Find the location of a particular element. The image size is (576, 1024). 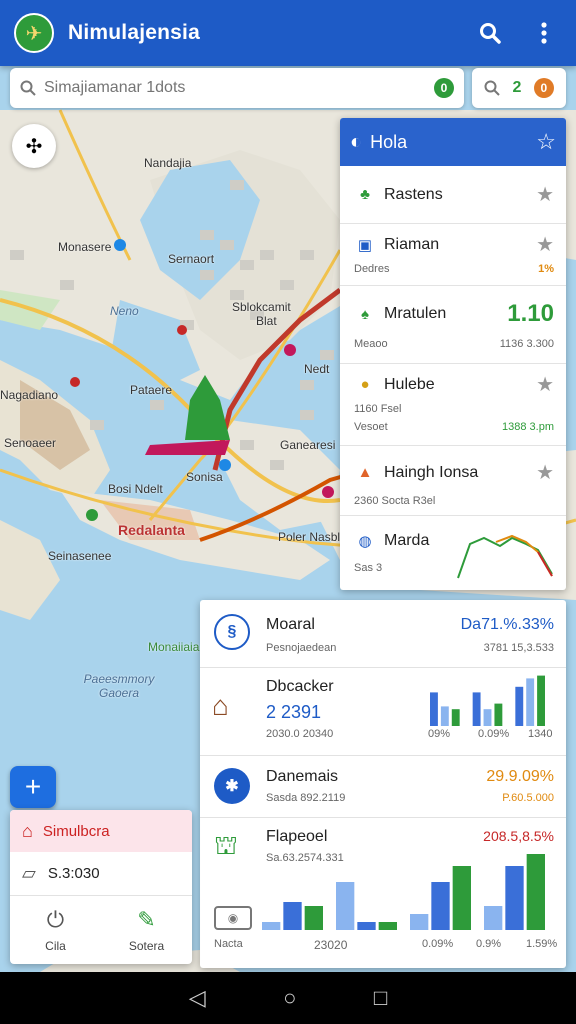

building-icon: ▣ is located at coordinates (365, 245).